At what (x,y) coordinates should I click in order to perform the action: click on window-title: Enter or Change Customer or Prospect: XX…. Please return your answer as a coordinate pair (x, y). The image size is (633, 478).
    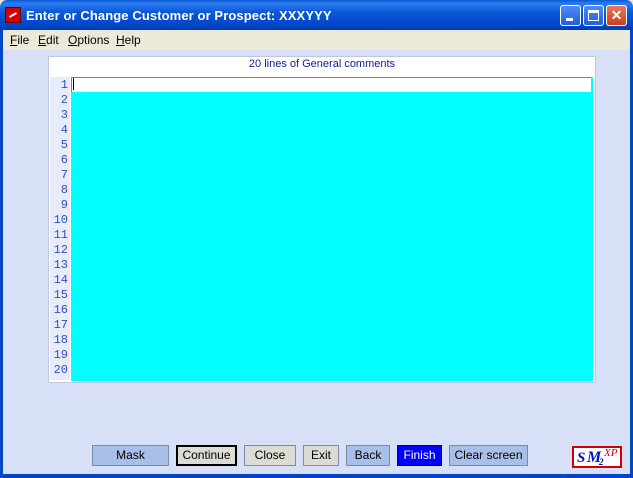
    Looking at the image, I should click on (179, 15).